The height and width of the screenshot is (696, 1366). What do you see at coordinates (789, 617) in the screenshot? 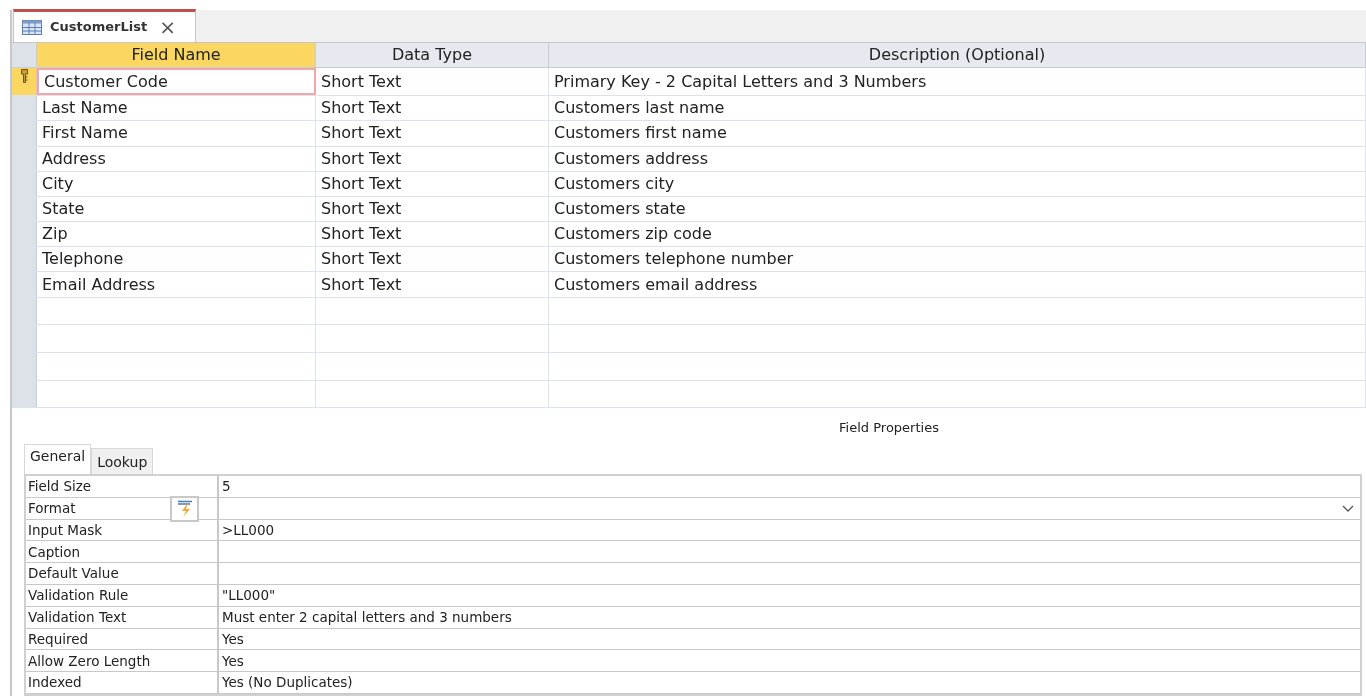
I see `property-value: Must enter 2 capital letters and 3 numbers` at bounding box center [789, 617].